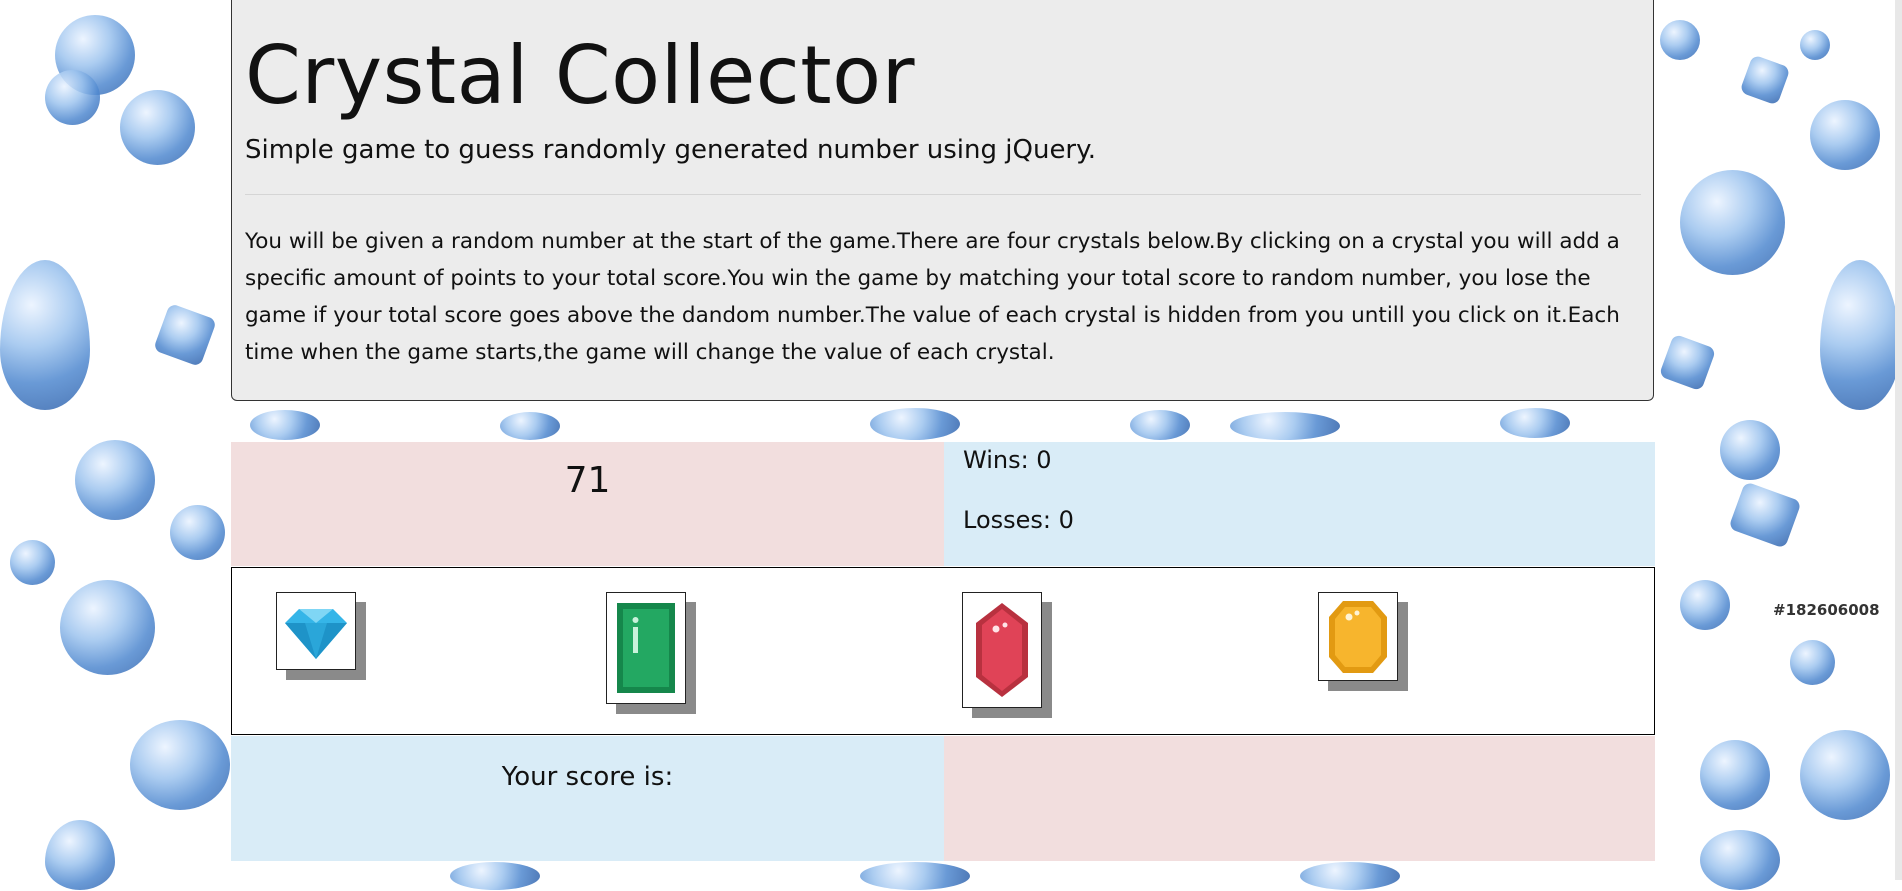 The image size is (1902, 891). I want to click on status-row: 71 Wins: 0 Losses: 0, so click(943, 504).